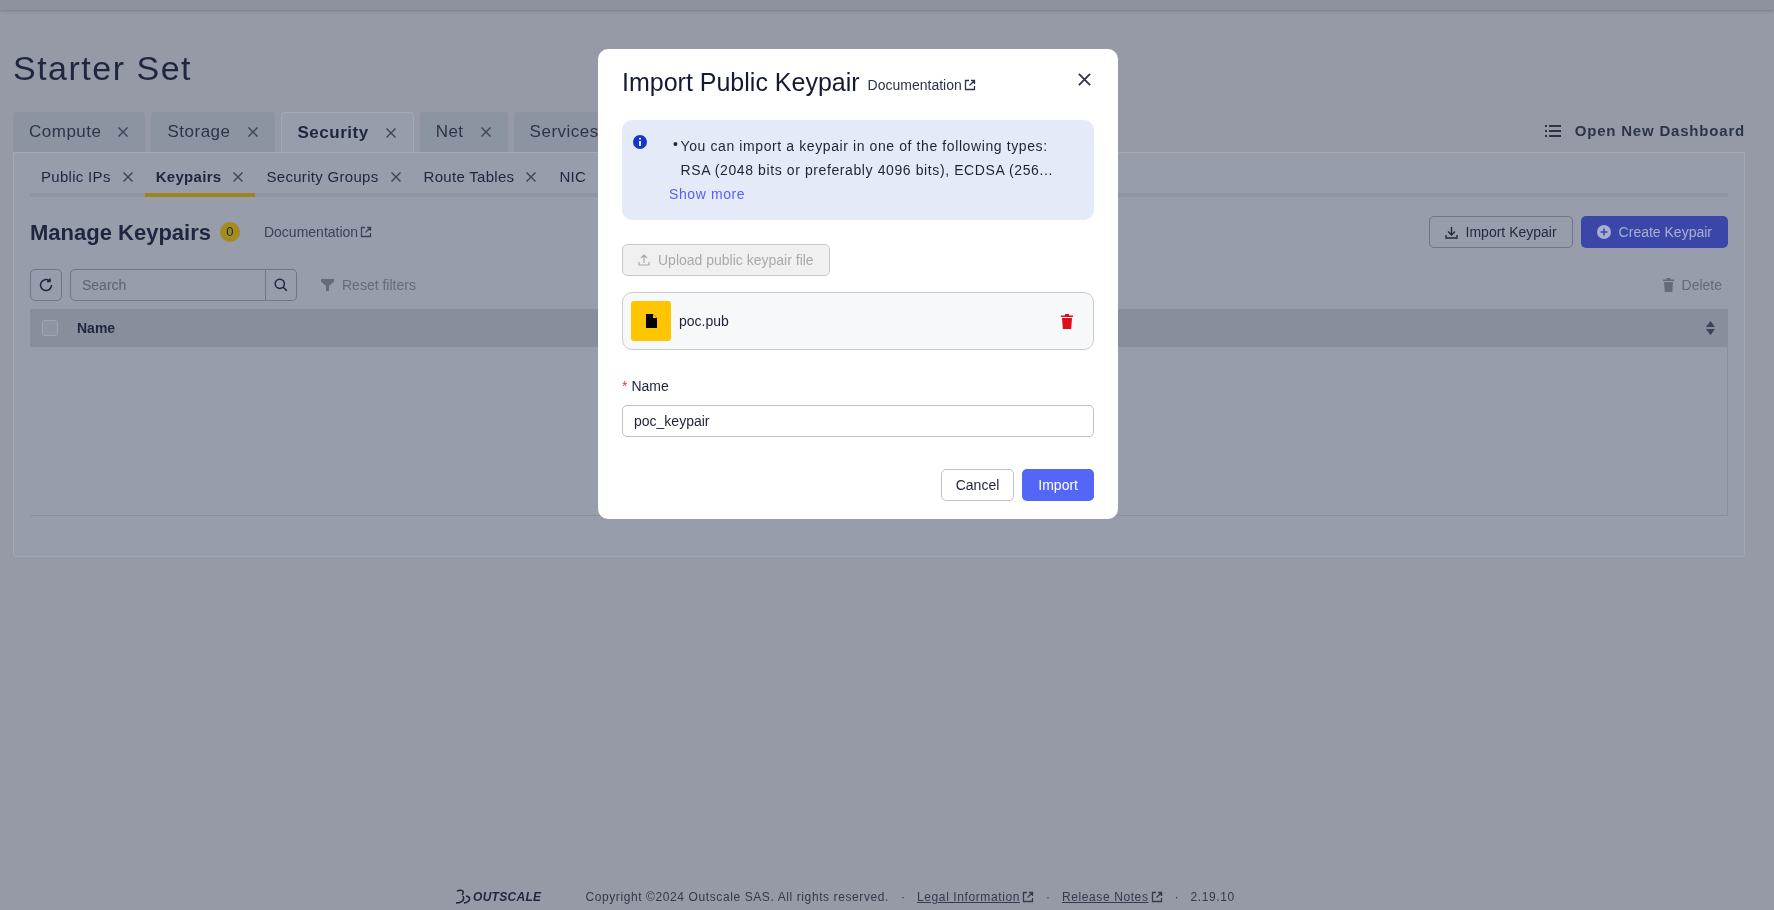 The image size is (1774, 910). I want to click on tab: Compute, so click(79, 132).